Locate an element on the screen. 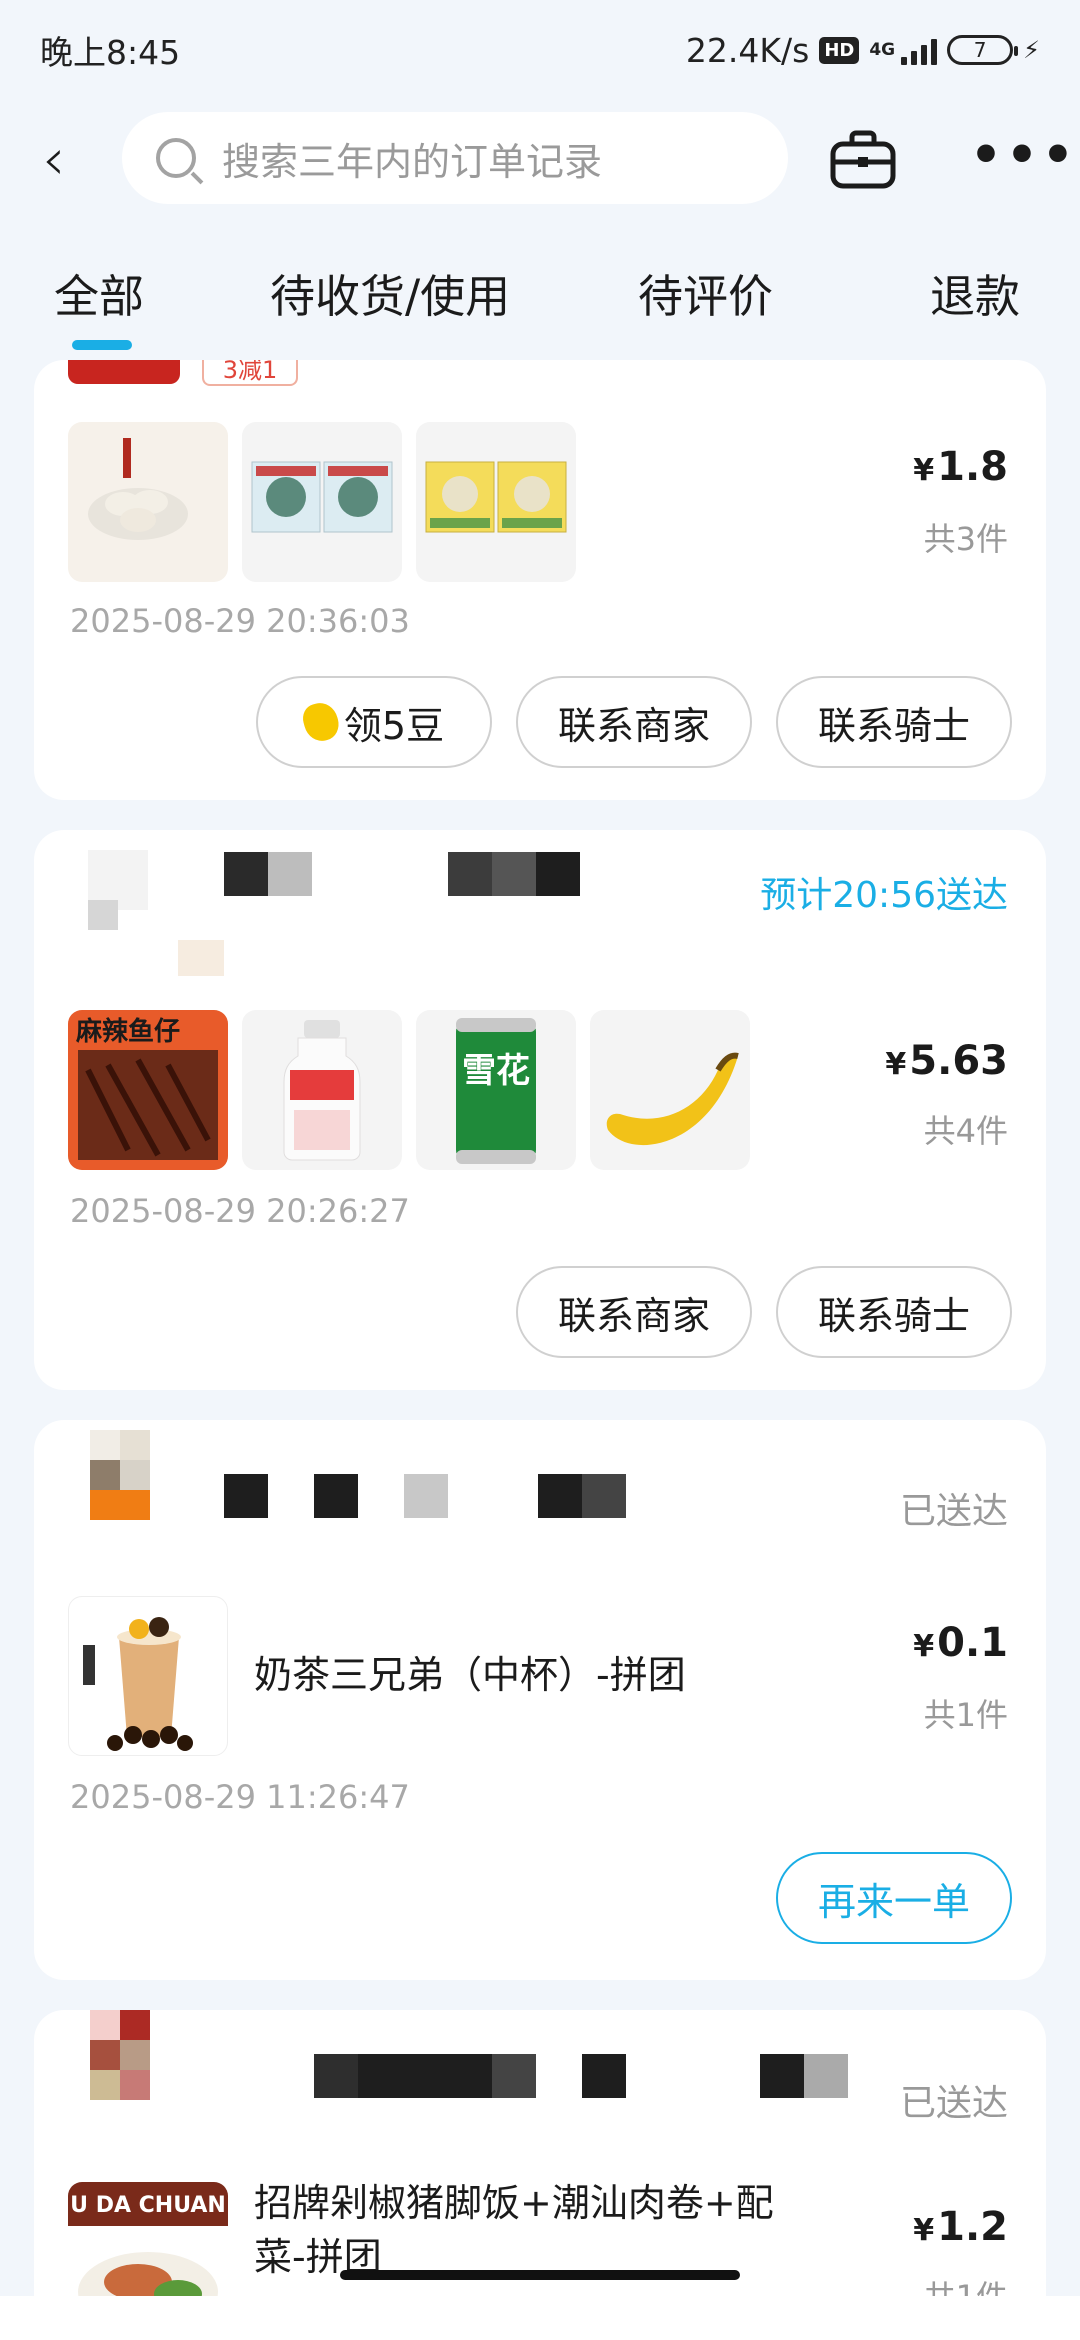 This screenshot has width=1080, height=2340. search-input: 搜索三年内的订单记录 is located at coordinates (455, 158).